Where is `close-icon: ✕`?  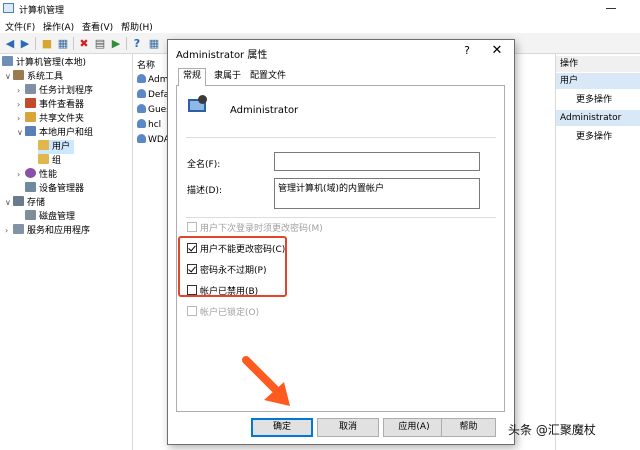 close-icon: ✕ is located at coordinates (497, 50).